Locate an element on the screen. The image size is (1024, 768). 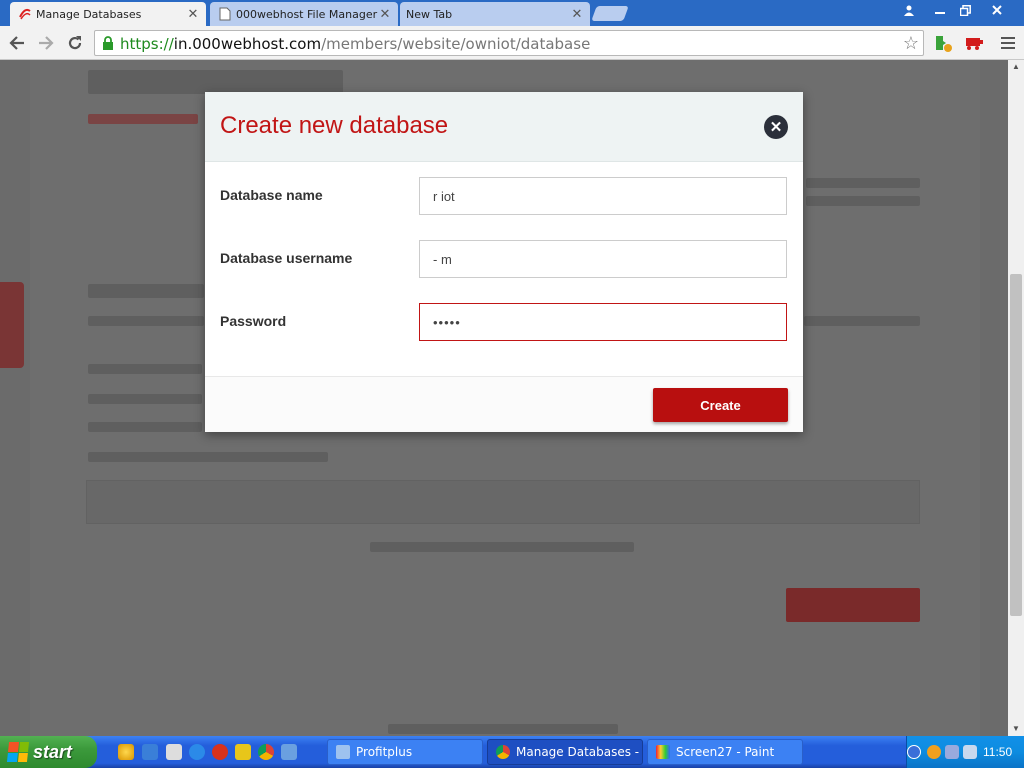
password-label: Password is located at coordinates (253, 321).